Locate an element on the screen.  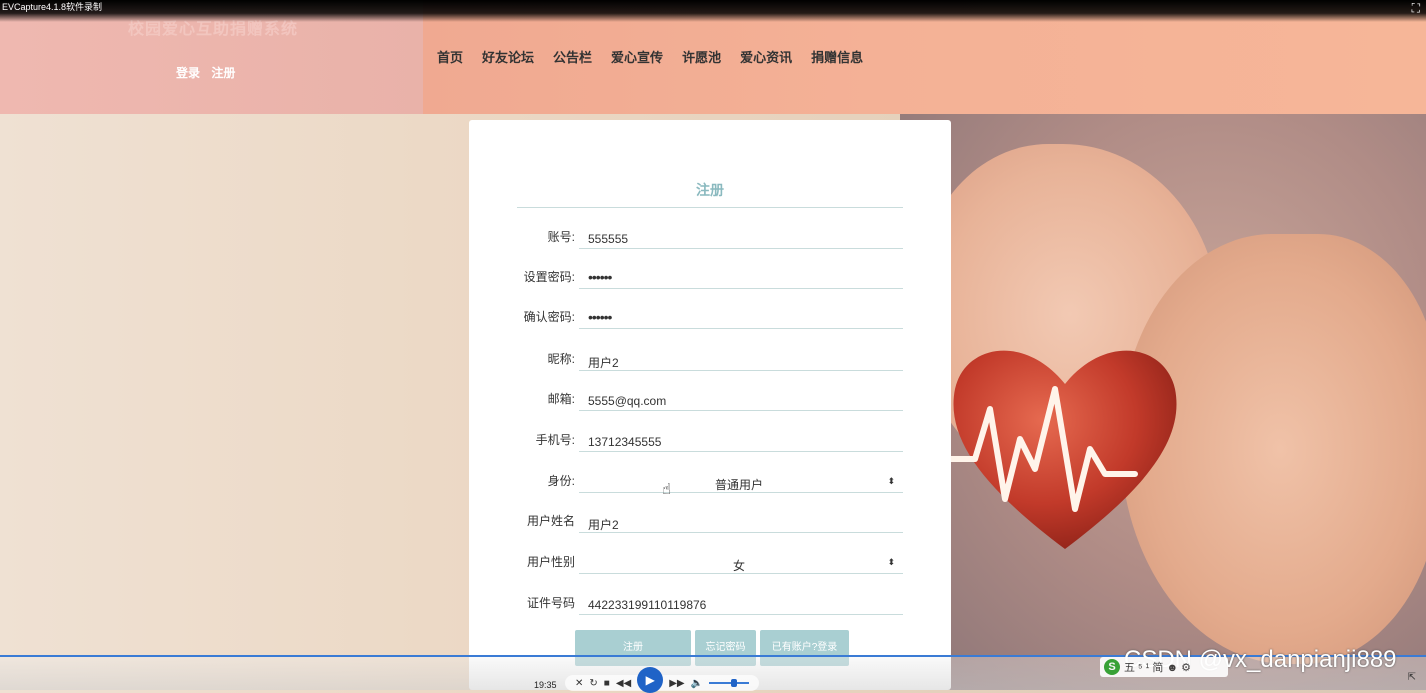
field-row-email: 邮箱: 5555@qq.com is located at coordinates (705, 402).